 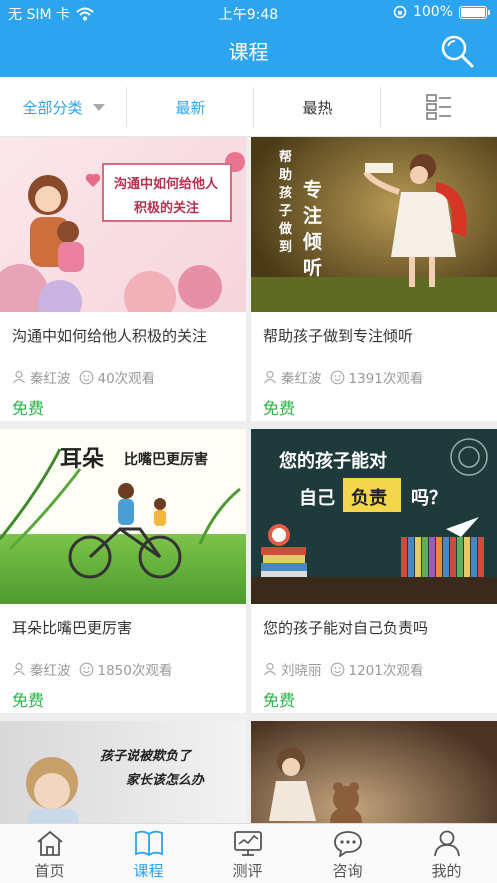 What do you see at coordinates (313, 229) in the screenshot?
I see `thumbnail-caption: 专注倾听` at bounding box center [313, 229].